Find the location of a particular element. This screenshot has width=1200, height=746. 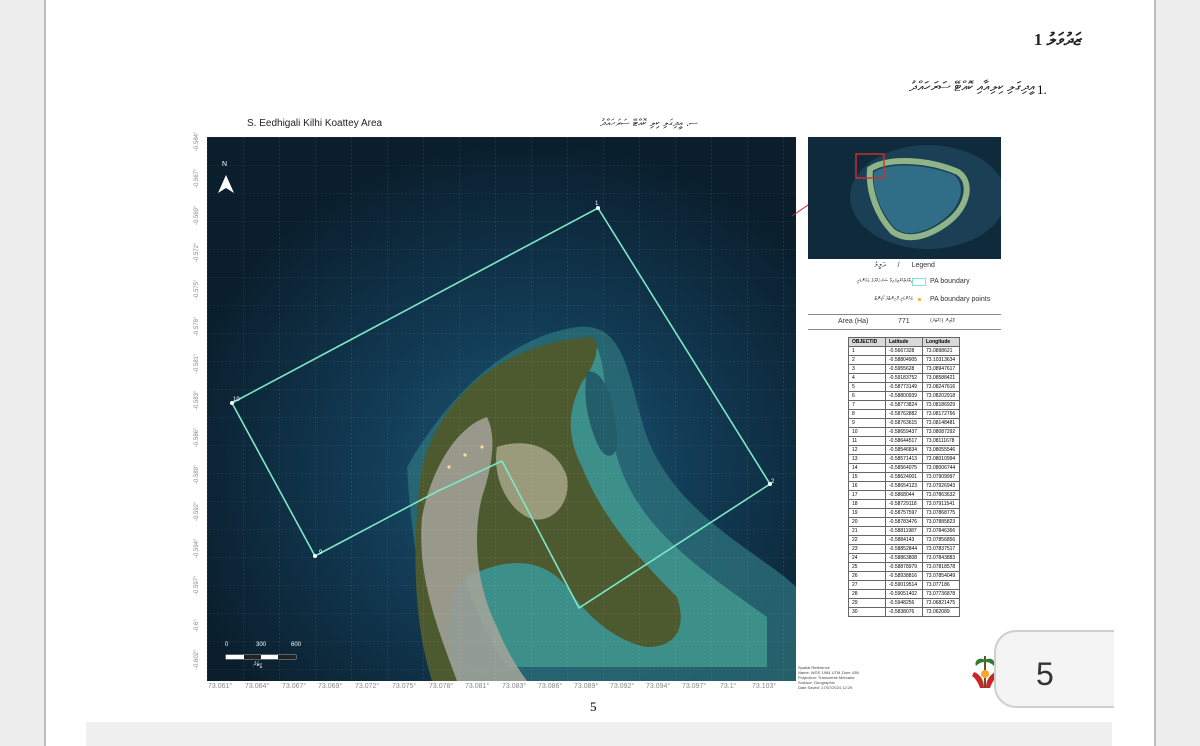

cell-latitude: -0.58644517 is located at coordinates (904, 441).